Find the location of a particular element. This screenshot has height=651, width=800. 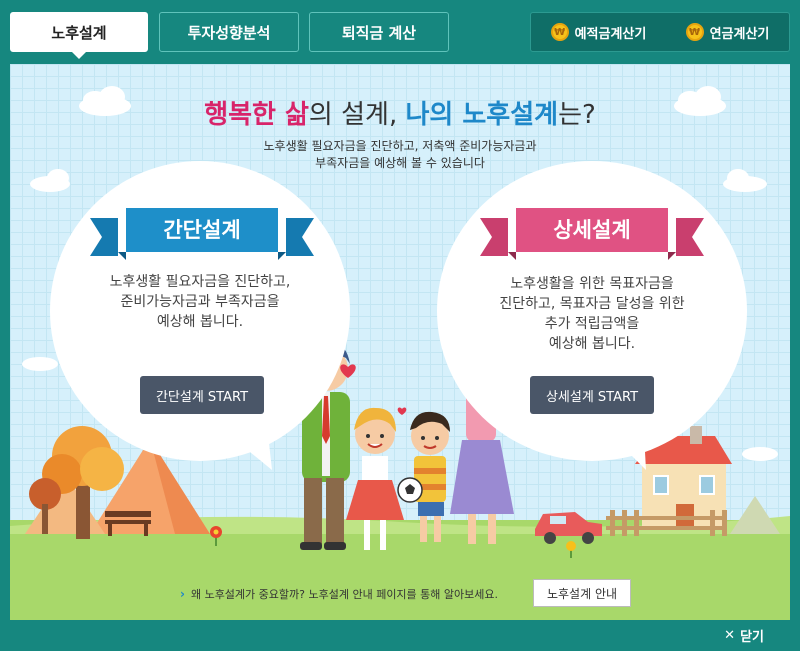

tab-investment-profile: 투자성향분석 is located at coordinates (229, 32).